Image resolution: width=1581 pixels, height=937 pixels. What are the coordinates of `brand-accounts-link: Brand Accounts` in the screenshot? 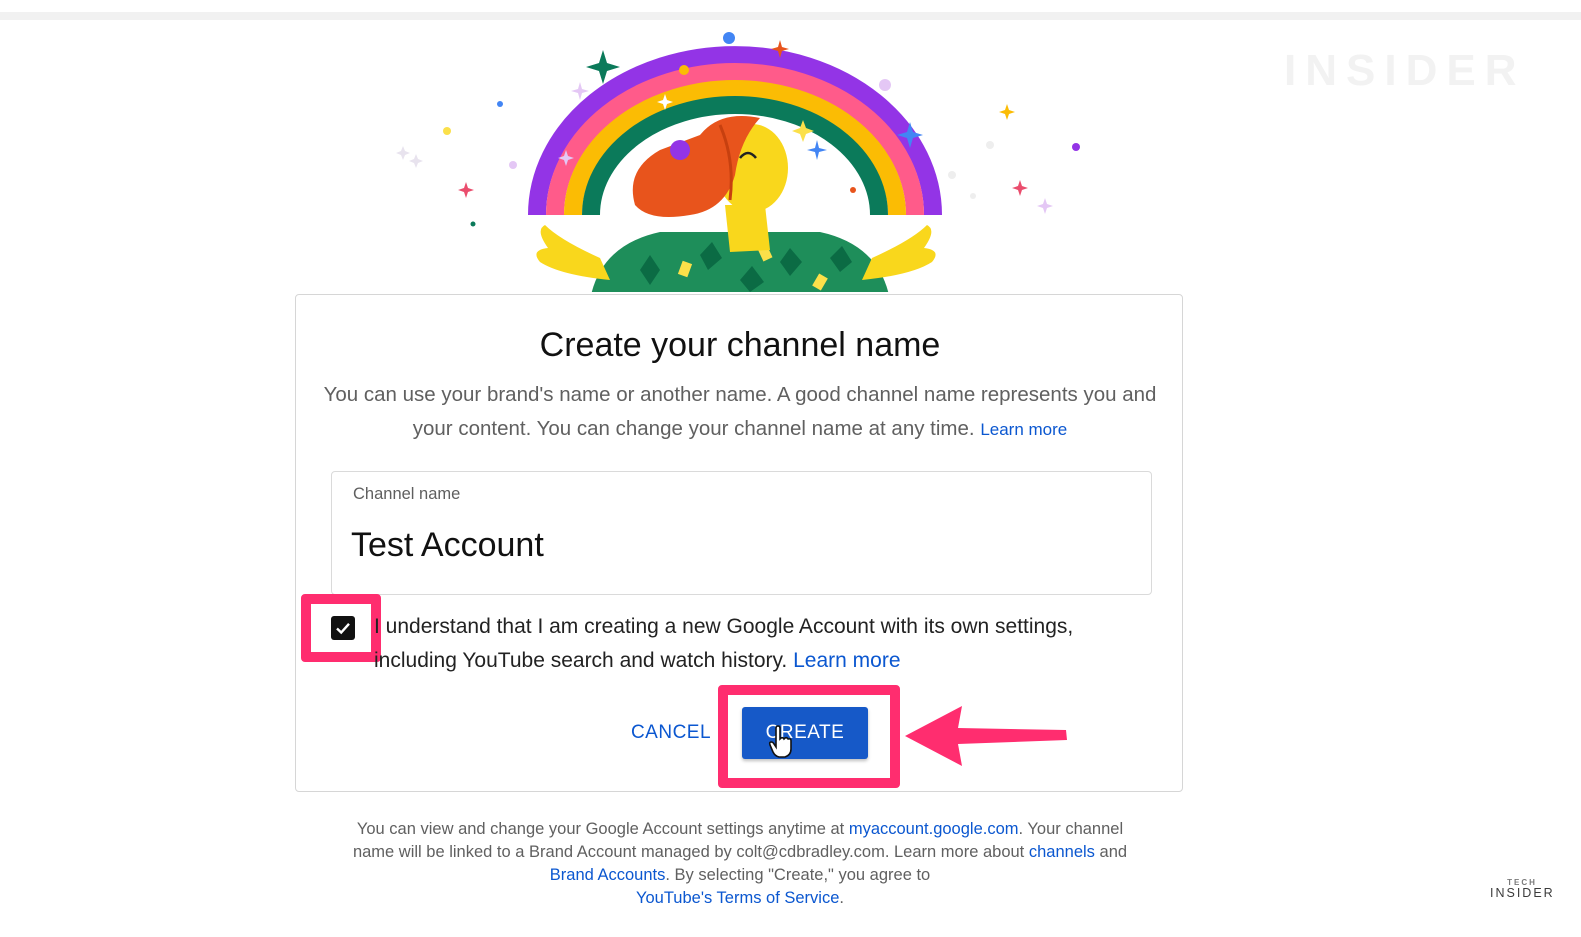 It's located at (608, 875).